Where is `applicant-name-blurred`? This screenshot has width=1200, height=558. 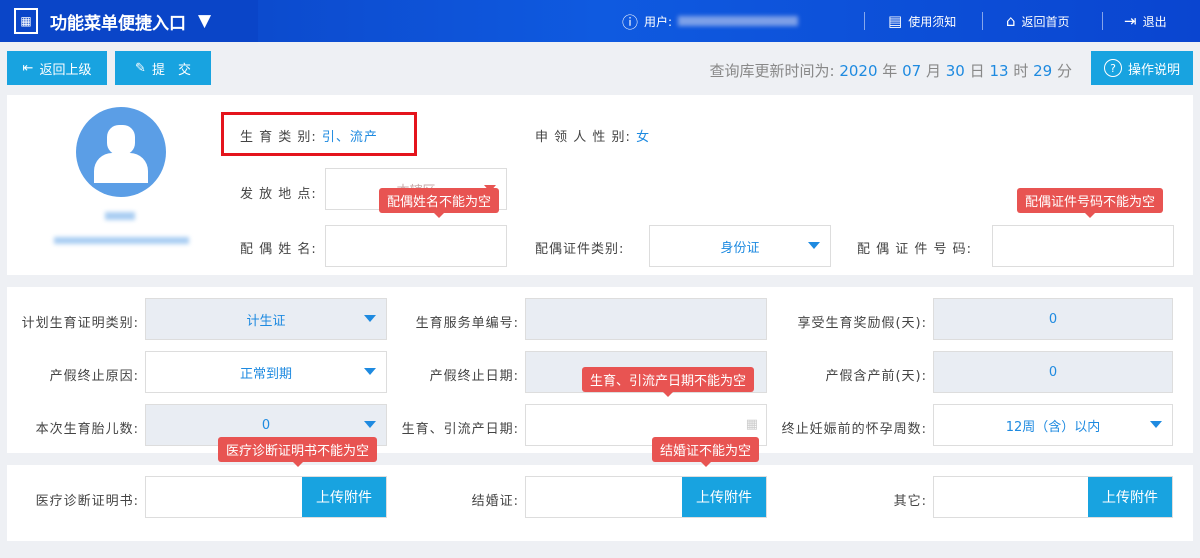
applicant-name-blurred is located at coordinates (120, 216).